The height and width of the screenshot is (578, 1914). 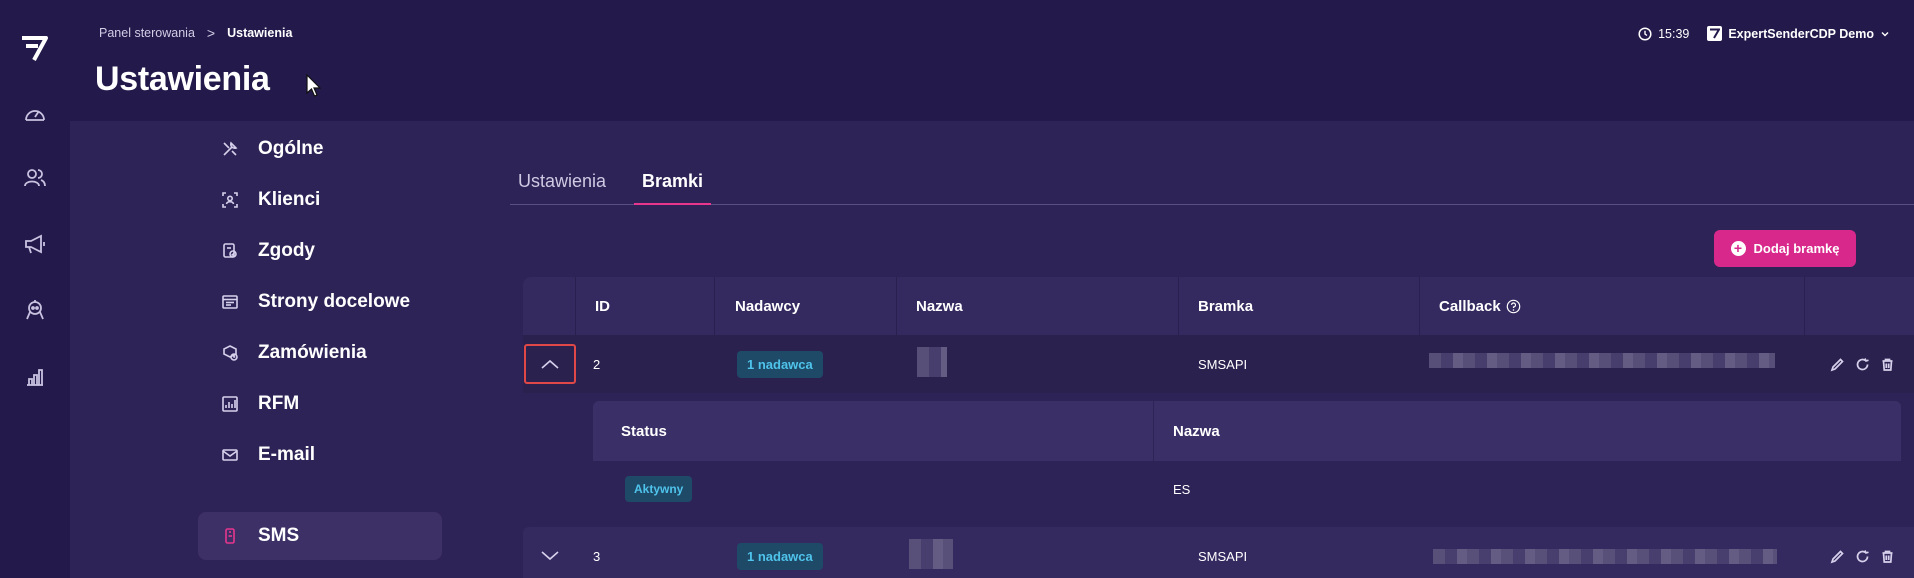 I want to click on breadcrumb-current: Ustawienia, so click(x=260, y=33).